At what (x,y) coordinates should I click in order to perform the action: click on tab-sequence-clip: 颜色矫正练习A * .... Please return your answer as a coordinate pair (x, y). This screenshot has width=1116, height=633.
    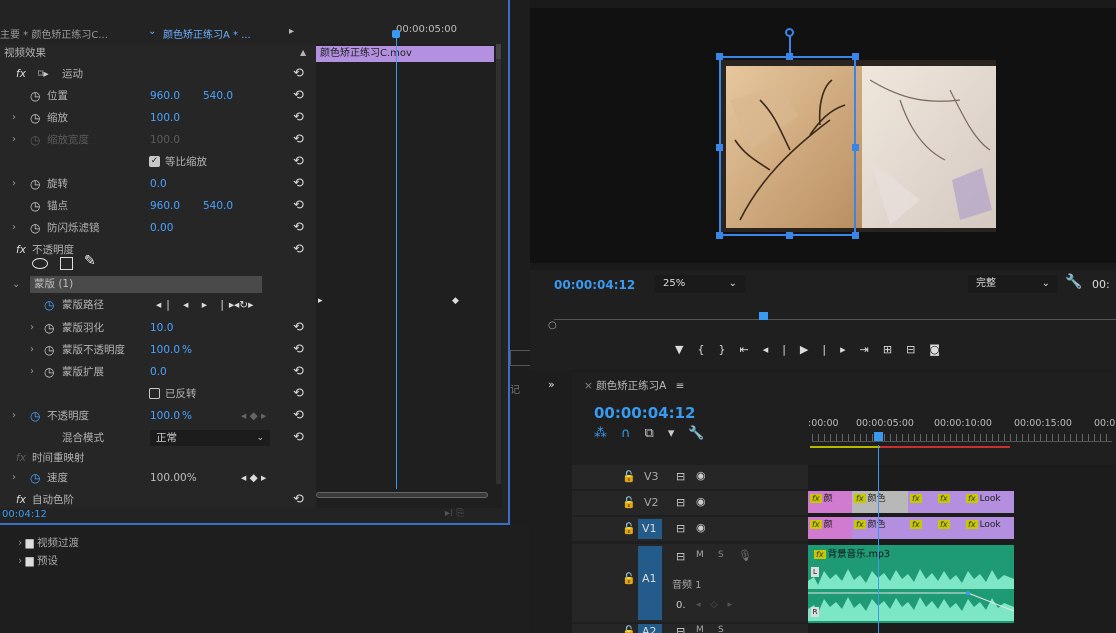
    Looking at the image, I should click on (207, 34).